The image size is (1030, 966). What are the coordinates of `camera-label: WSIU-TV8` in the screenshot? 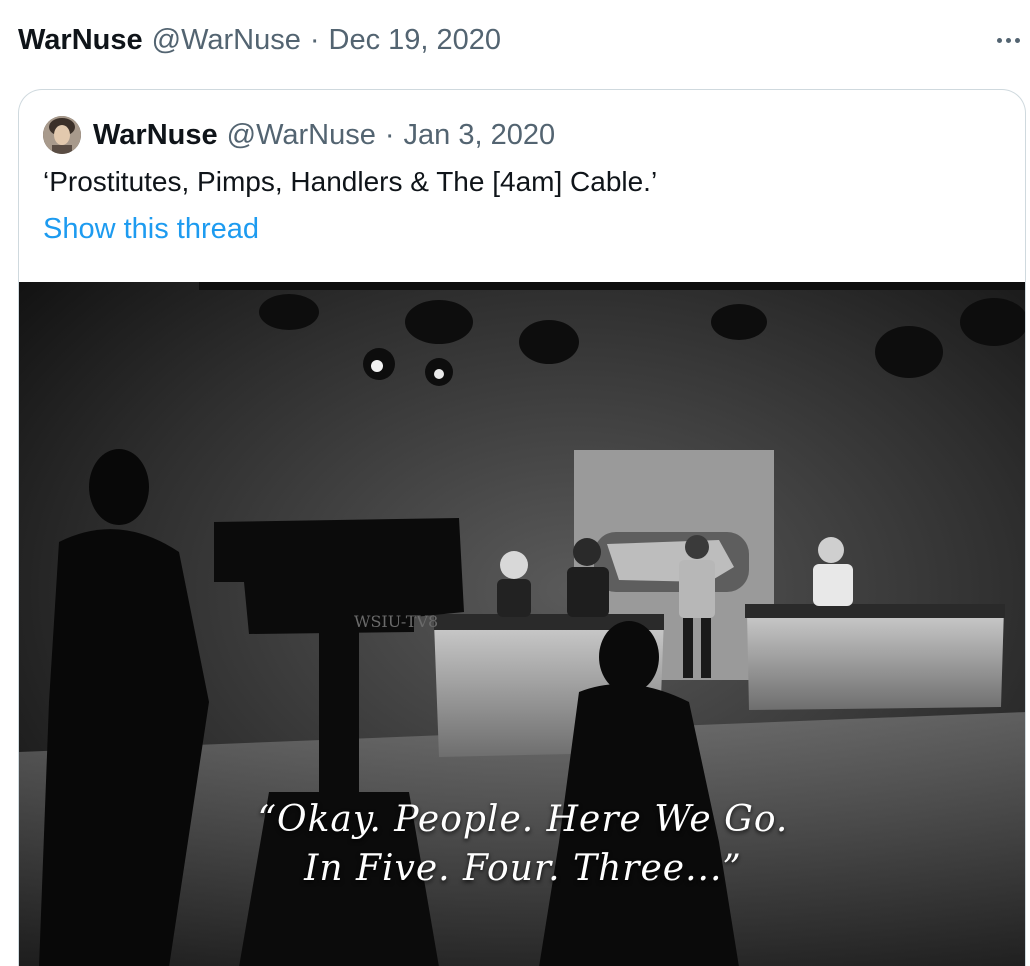 It's located at (396, 621).